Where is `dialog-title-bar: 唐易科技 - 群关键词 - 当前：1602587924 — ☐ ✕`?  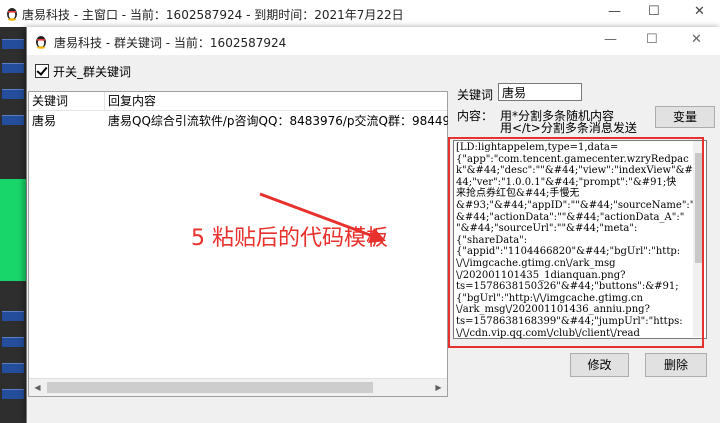 dialog-title-bar: 唐易科技 - 群关键词 - 当前：1602587924 — ☐ ✕ is located at coordinates (373, 41).